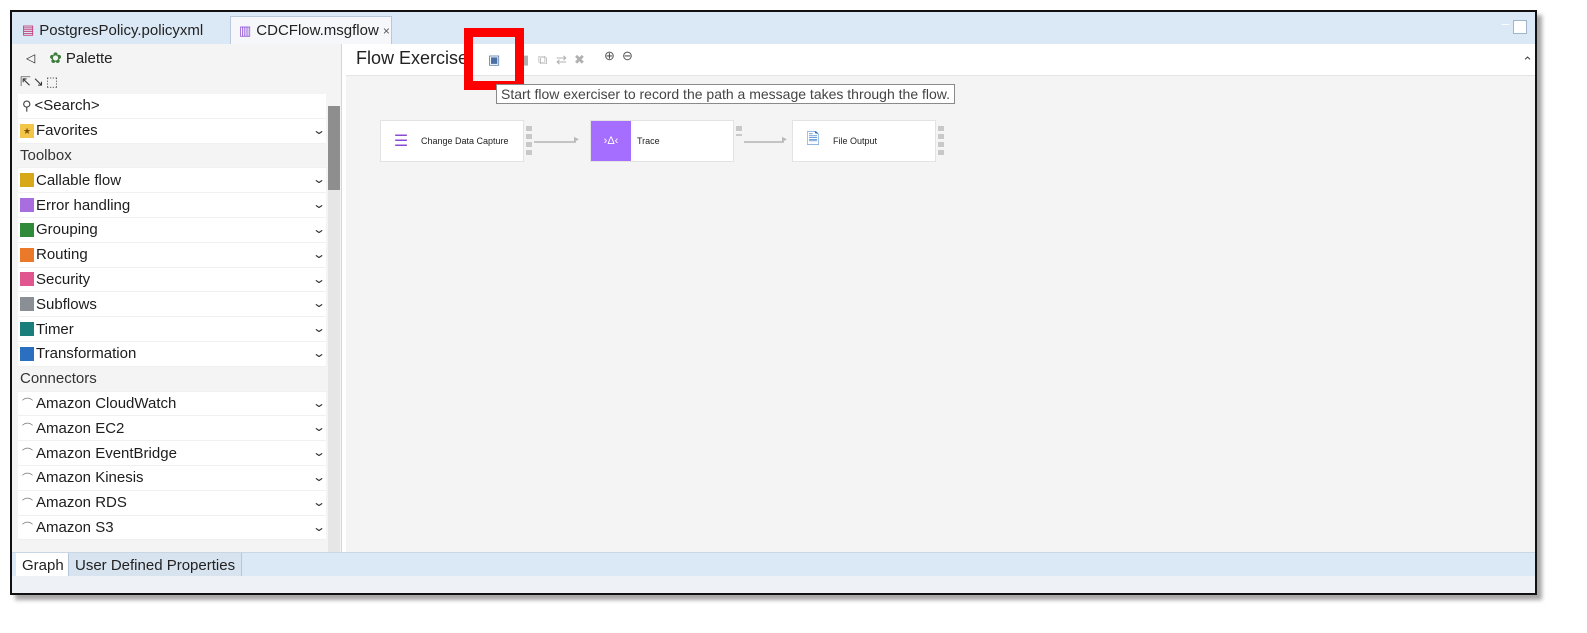 The width and height of the screenshot is (1587, 633). I want to click on flow-exercise-title: Flow Exercise, so click(412, 58).